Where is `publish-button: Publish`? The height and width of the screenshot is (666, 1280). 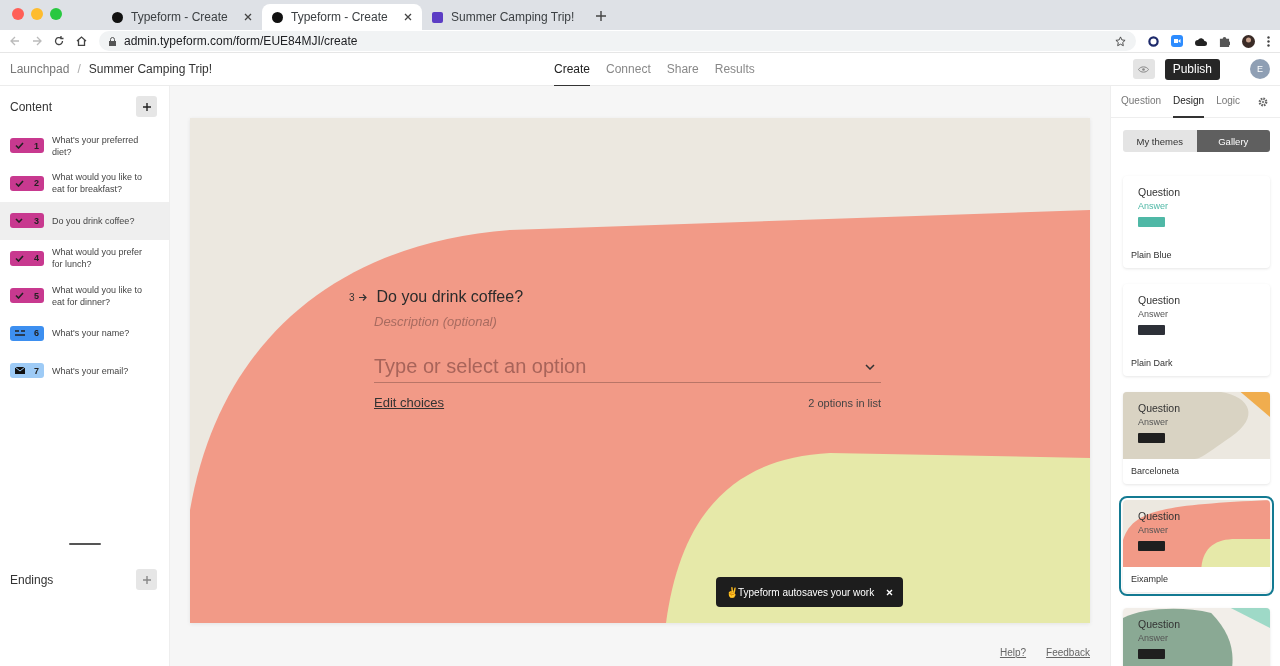
publish-button: Publish is located at coordinates (1192, 69).